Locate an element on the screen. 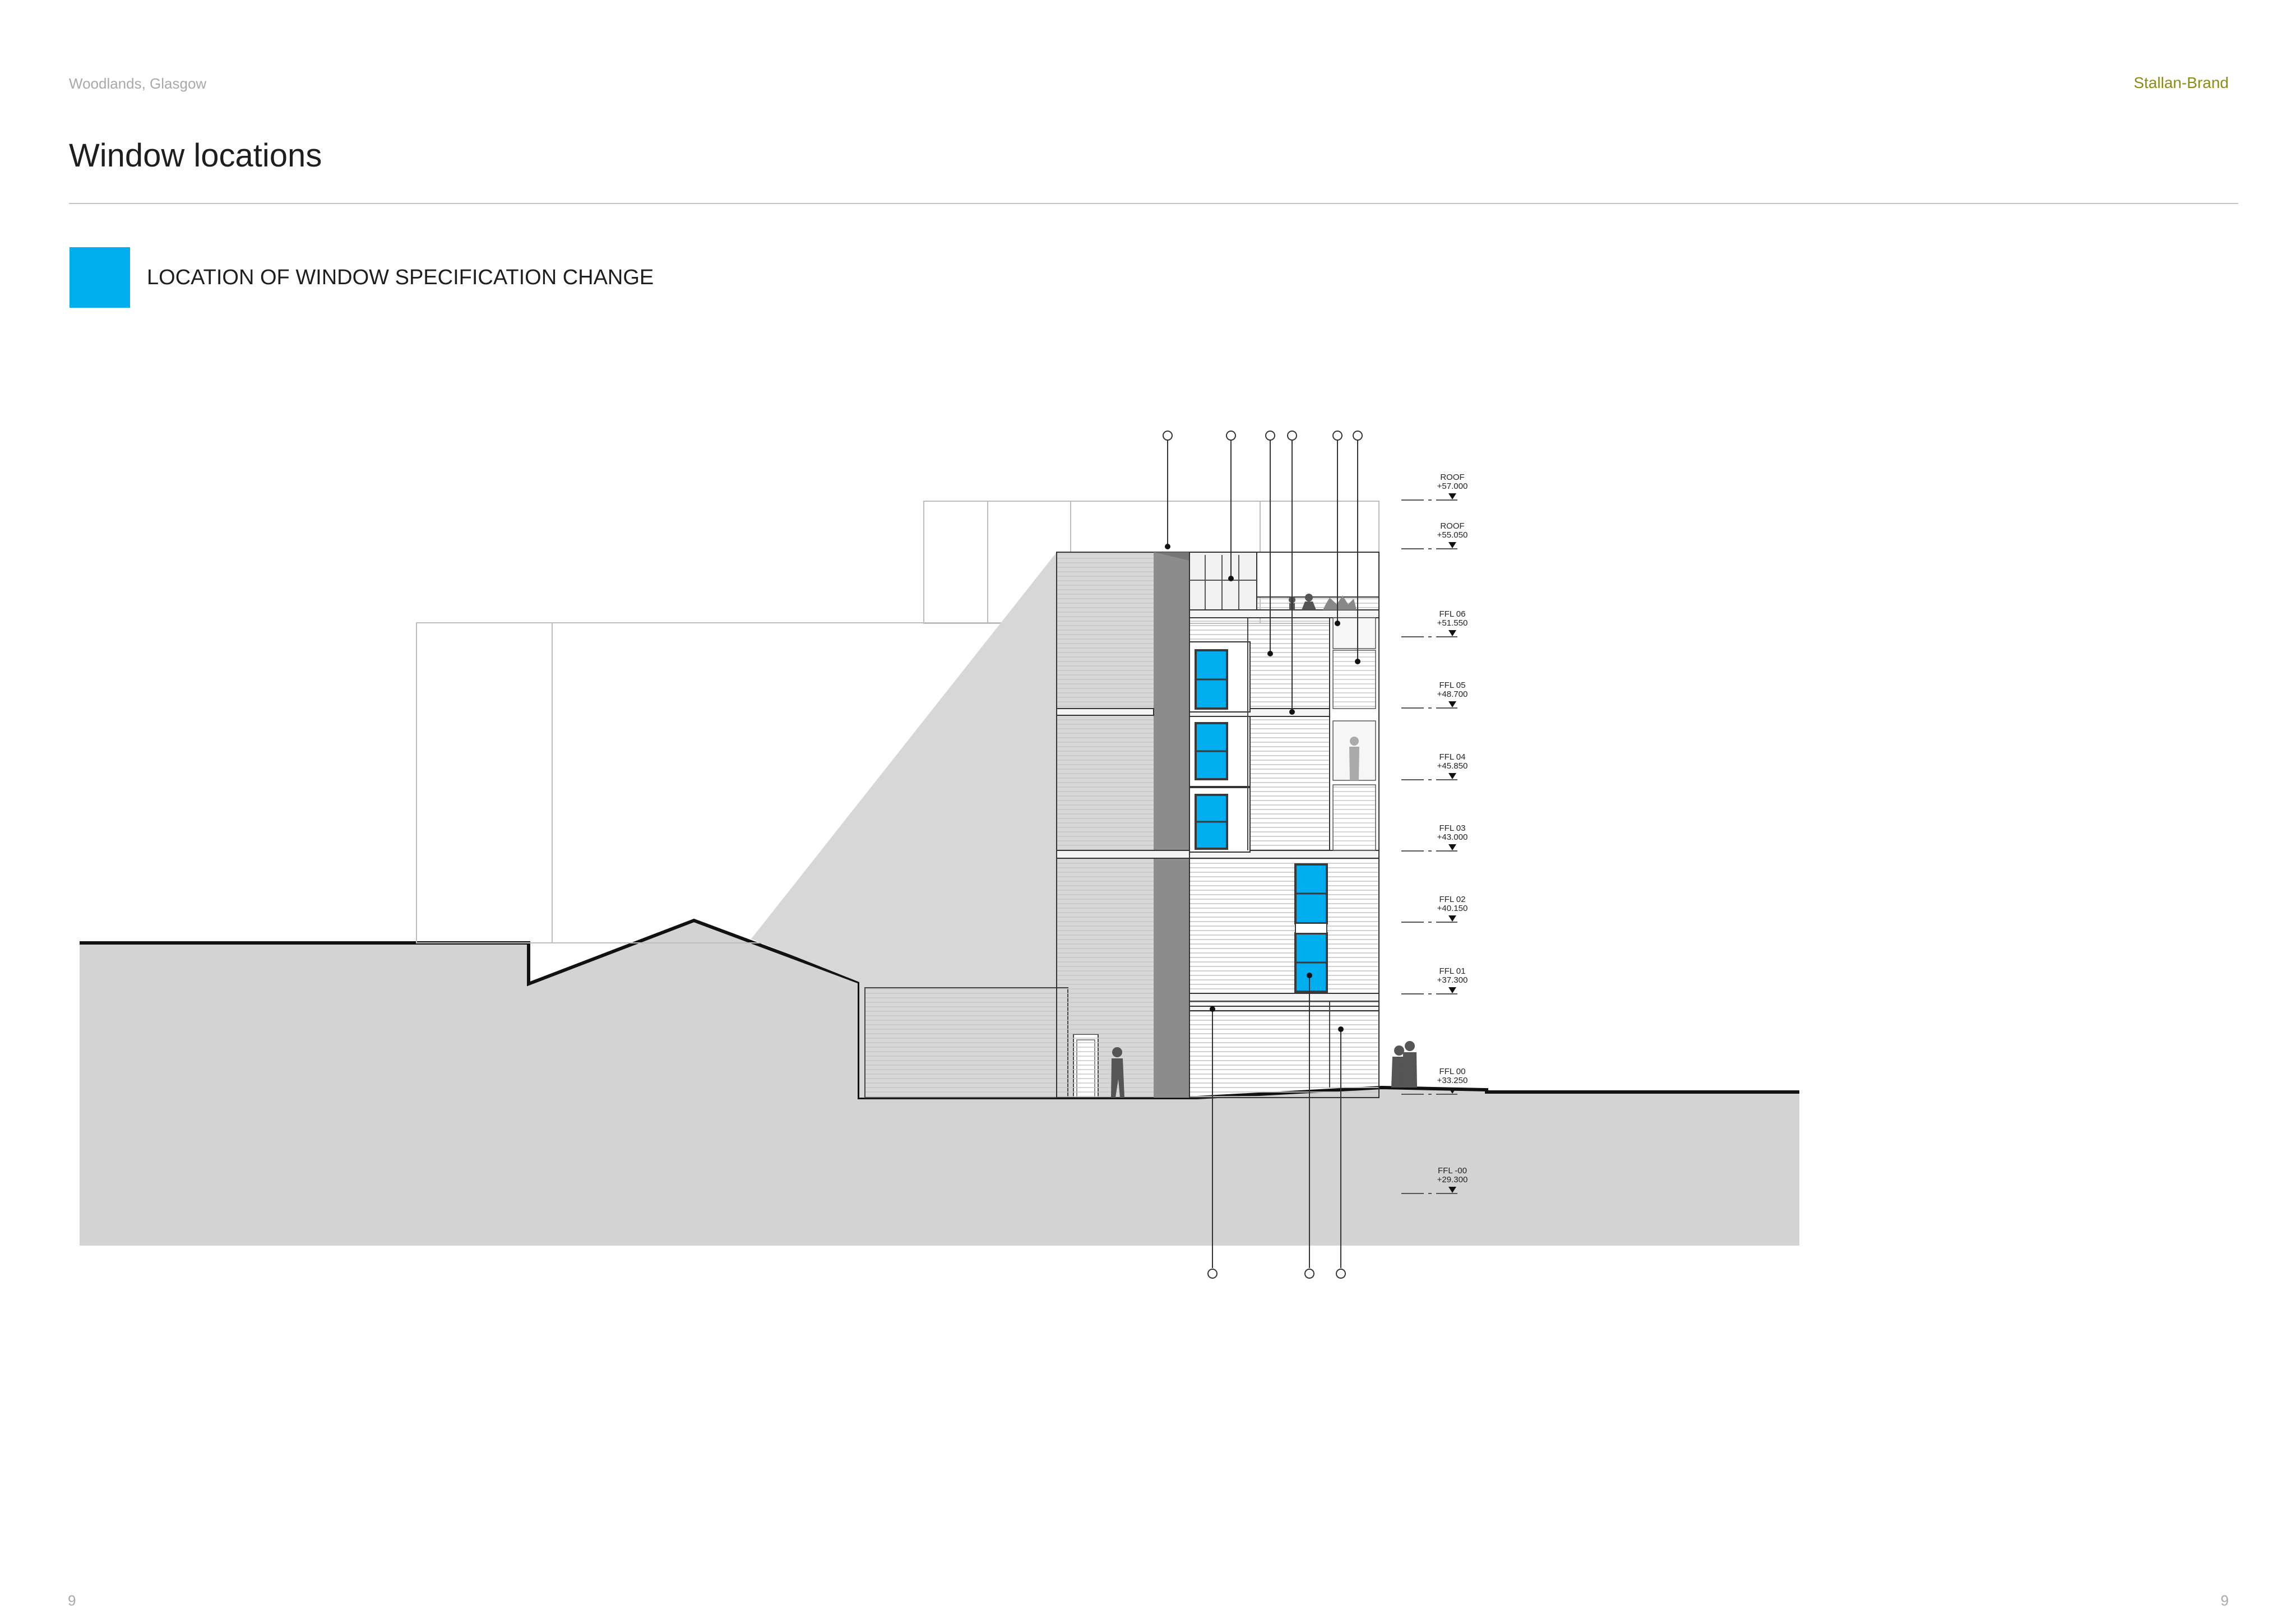  level-name: FFL 03 is located at coordinates (1452, 828).